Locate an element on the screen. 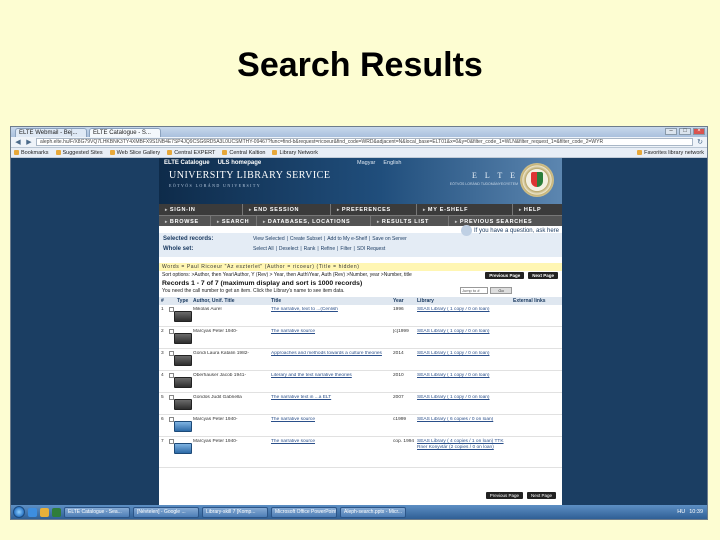 Image resolution: width=720 pixels, height=540 pixels. uls-homepage-link: ULS homepage is located at coordinates (240, 163).